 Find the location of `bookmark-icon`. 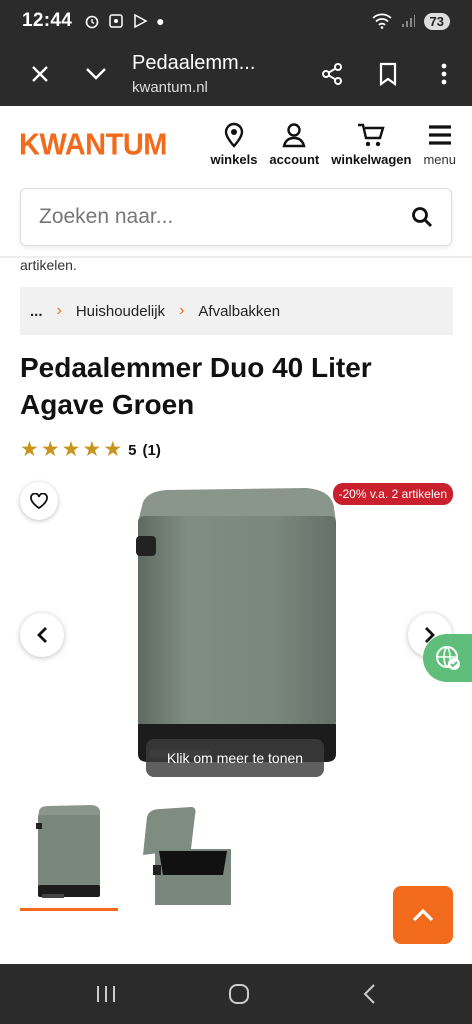

bookmark-icon is located at coordinates (388, 74).